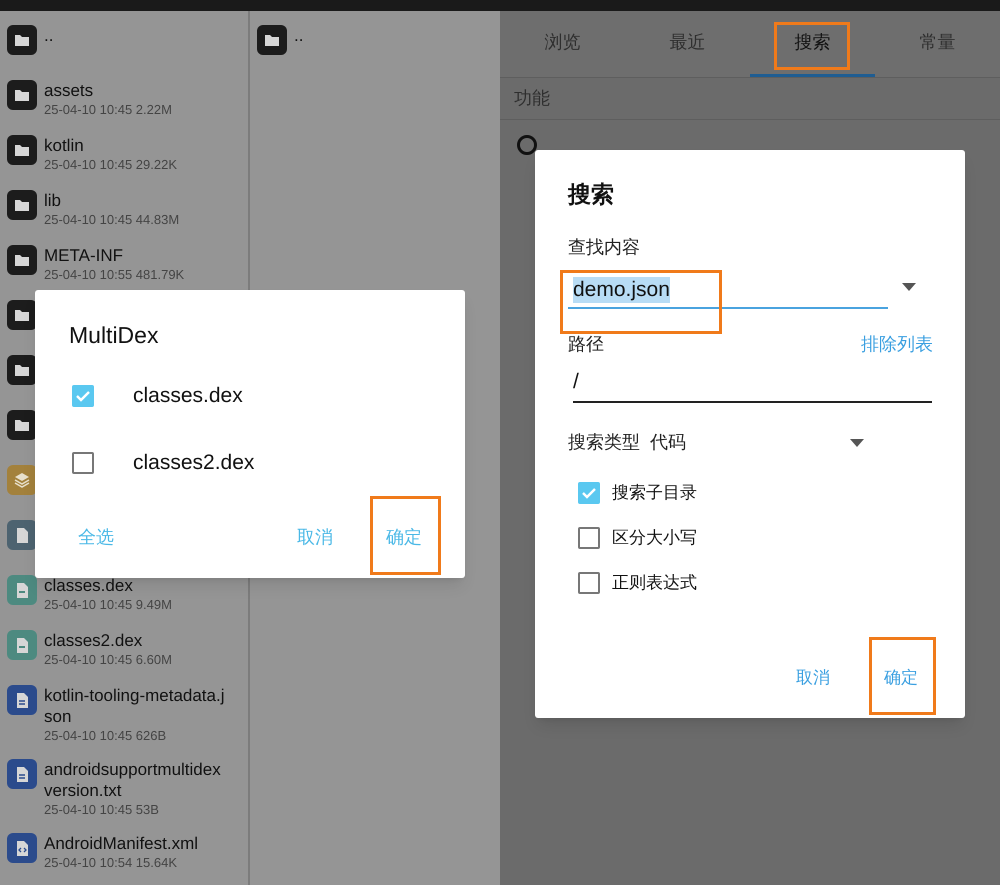 The image size is (1000, 885). Describe the element at coordinates (108, 660) in the screenshot. I see `file-meta: 25-04-10 10:45 6.60M` at that location.